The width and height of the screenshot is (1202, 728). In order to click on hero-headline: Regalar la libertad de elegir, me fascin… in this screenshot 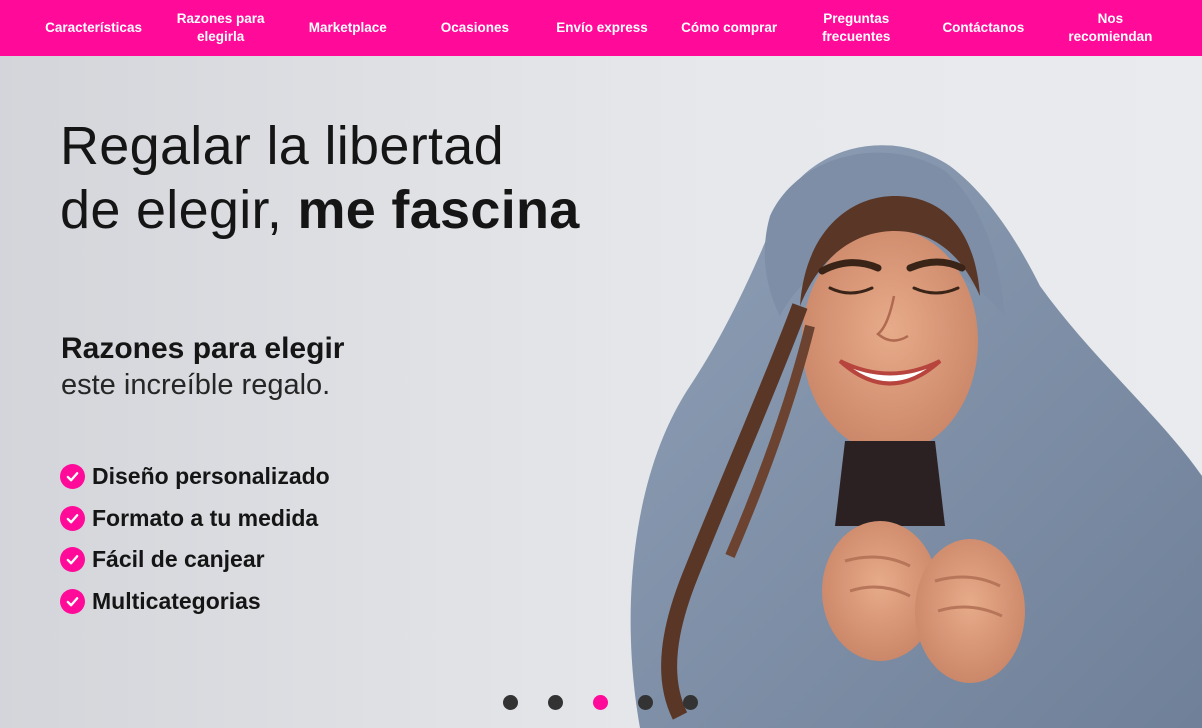, I will do `click(330, 178)`.